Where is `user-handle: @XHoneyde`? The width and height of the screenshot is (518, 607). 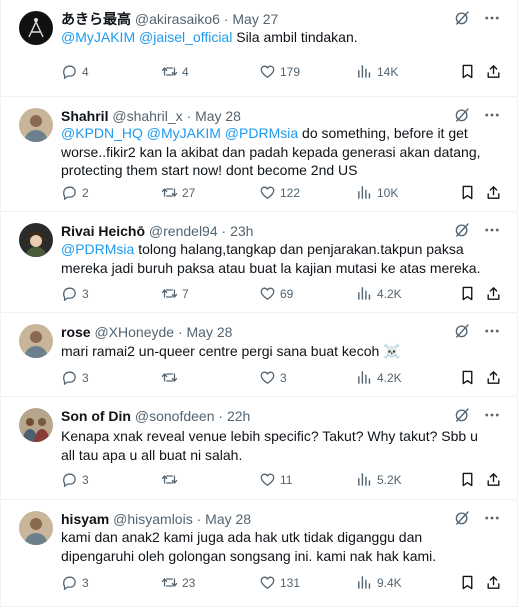
user-handle: @XHoneyde is located at coordinates (134, 332).